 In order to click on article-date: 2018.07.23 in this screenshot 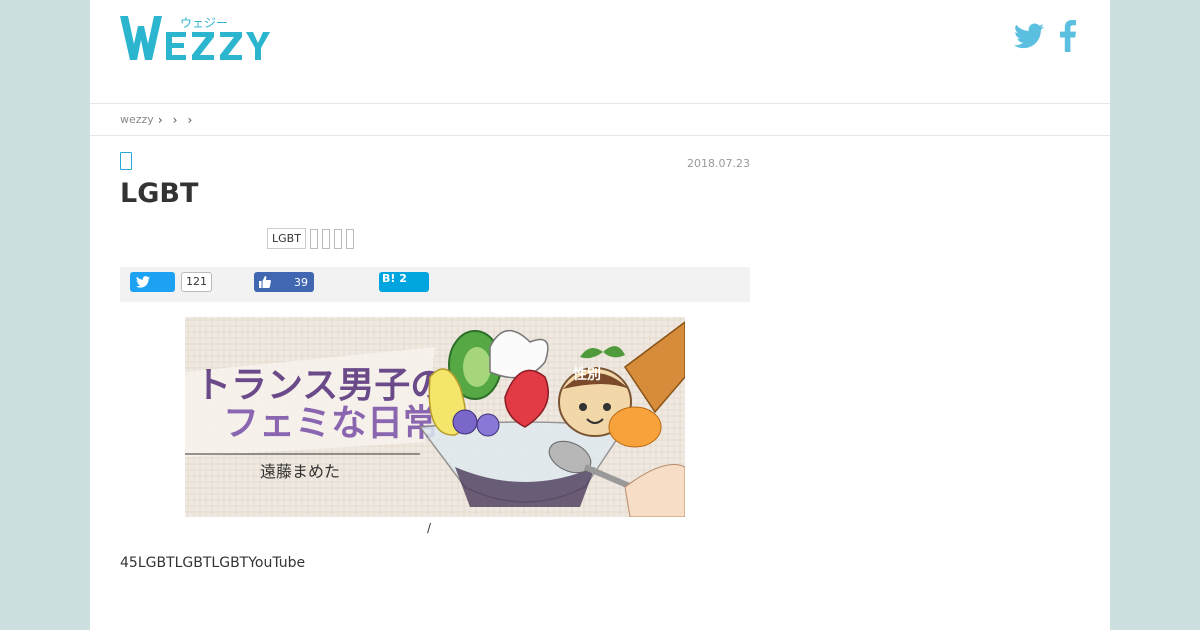, I will do `click(718, 163)`.